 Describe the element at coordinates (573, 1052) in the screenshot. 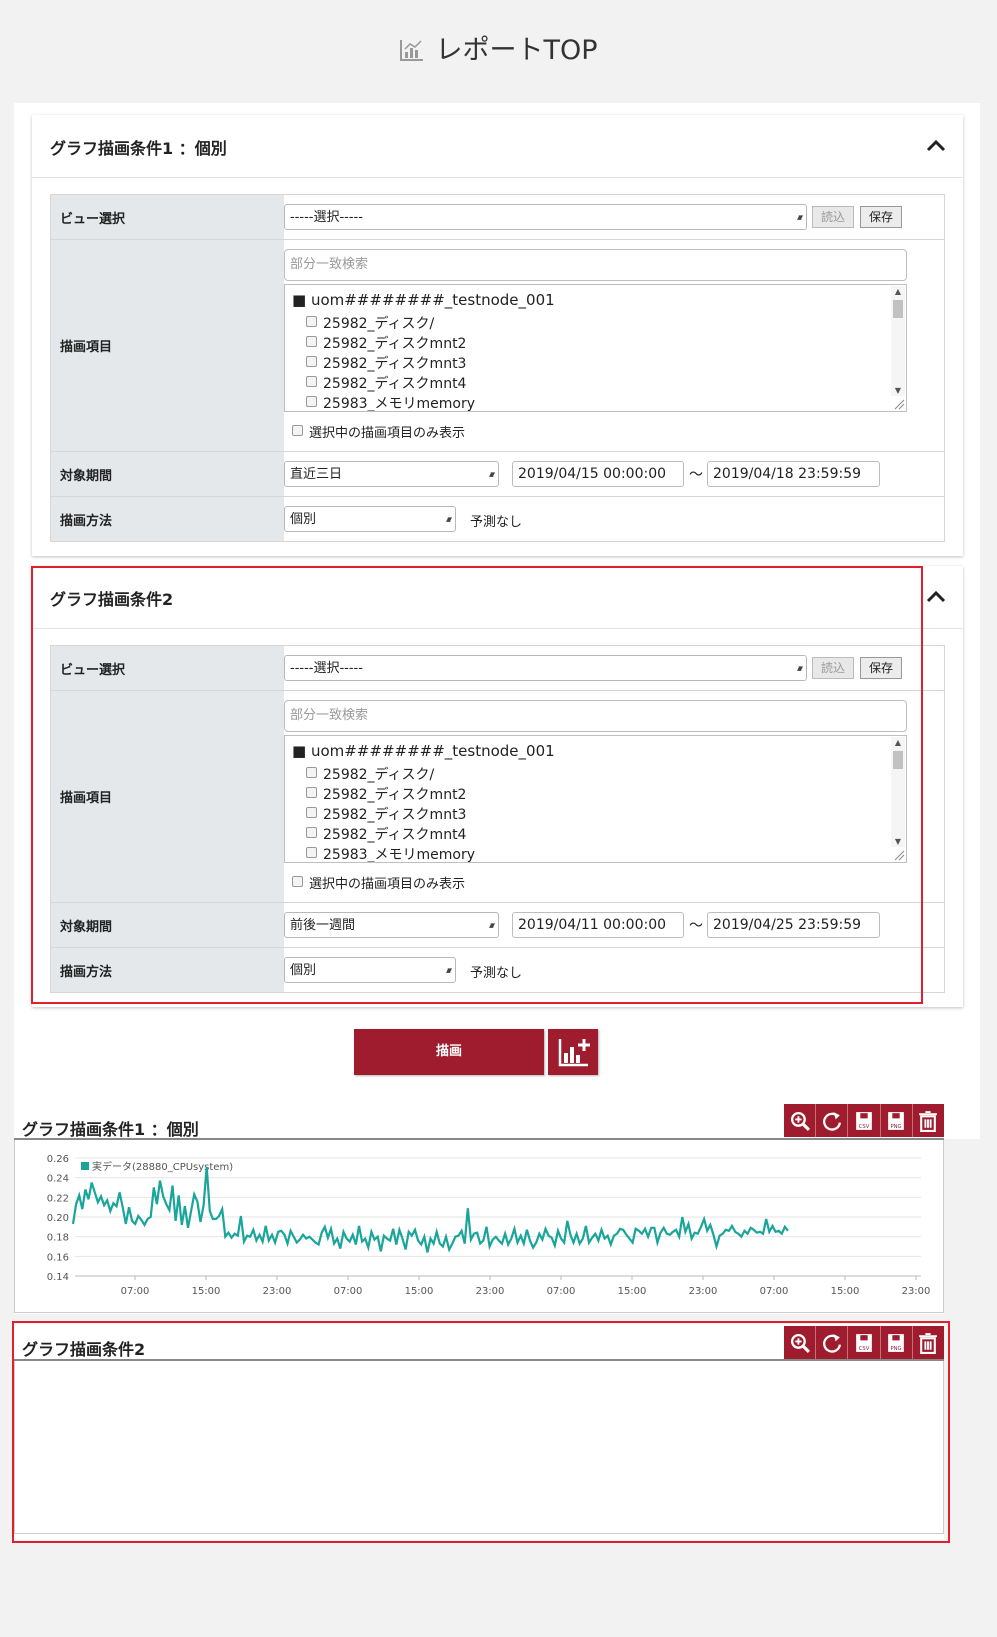

I see `add-graph-button` at that location.